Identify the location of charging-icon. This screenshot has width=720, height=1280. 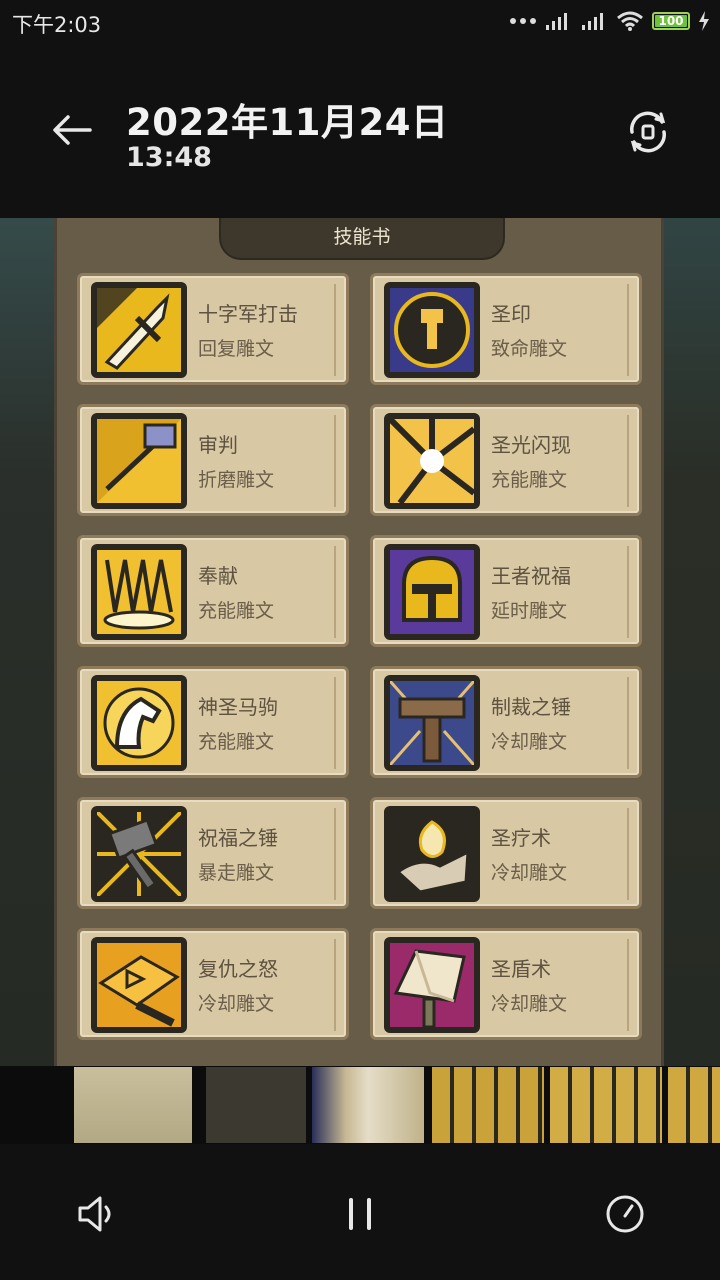
(704, 21).